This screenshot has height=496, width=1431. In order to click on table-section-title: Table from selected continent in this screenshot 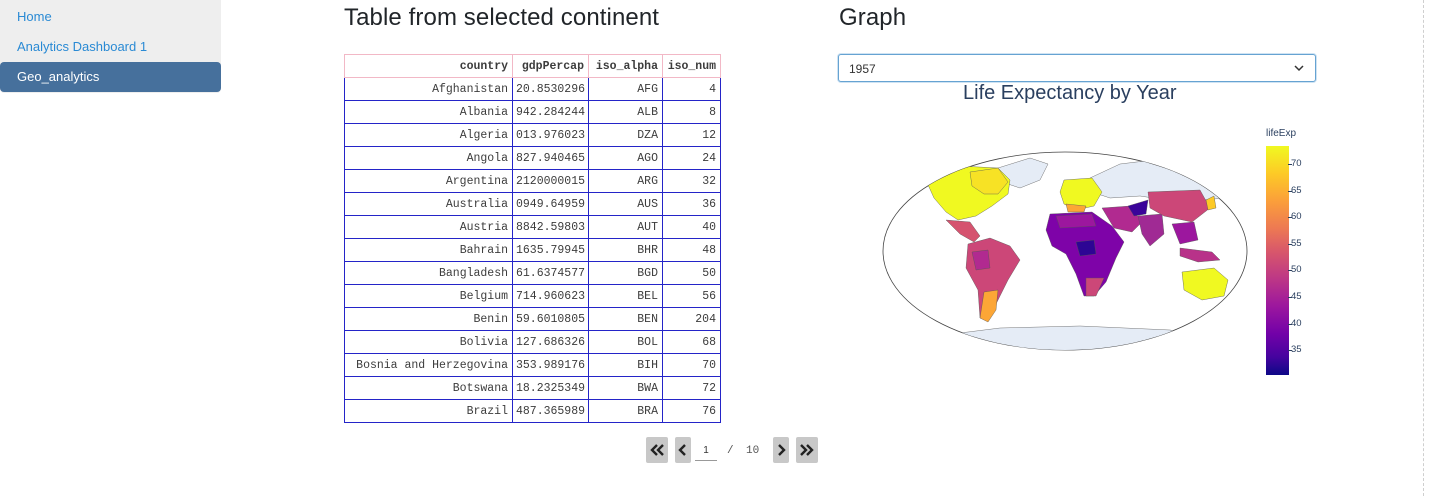, I will do `click(502, 17)`.